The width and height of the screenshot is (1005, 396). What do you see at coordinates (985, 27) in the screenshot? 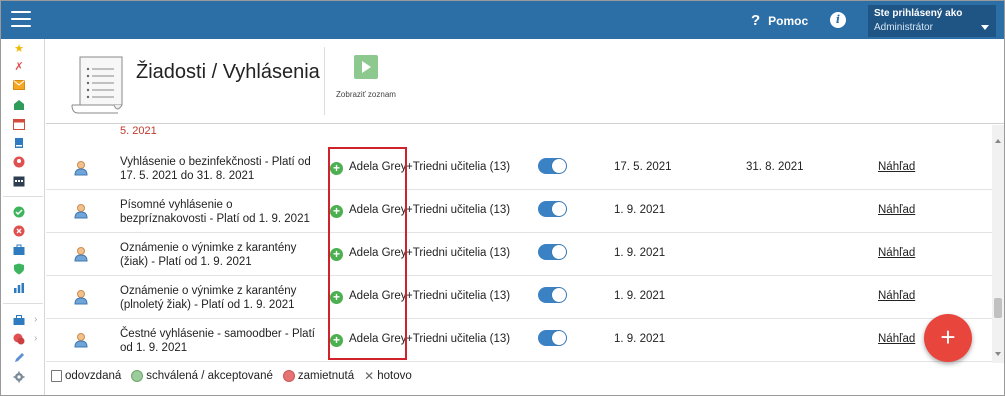
I see `chevron-down-icon` at bounding box center [985, 27].